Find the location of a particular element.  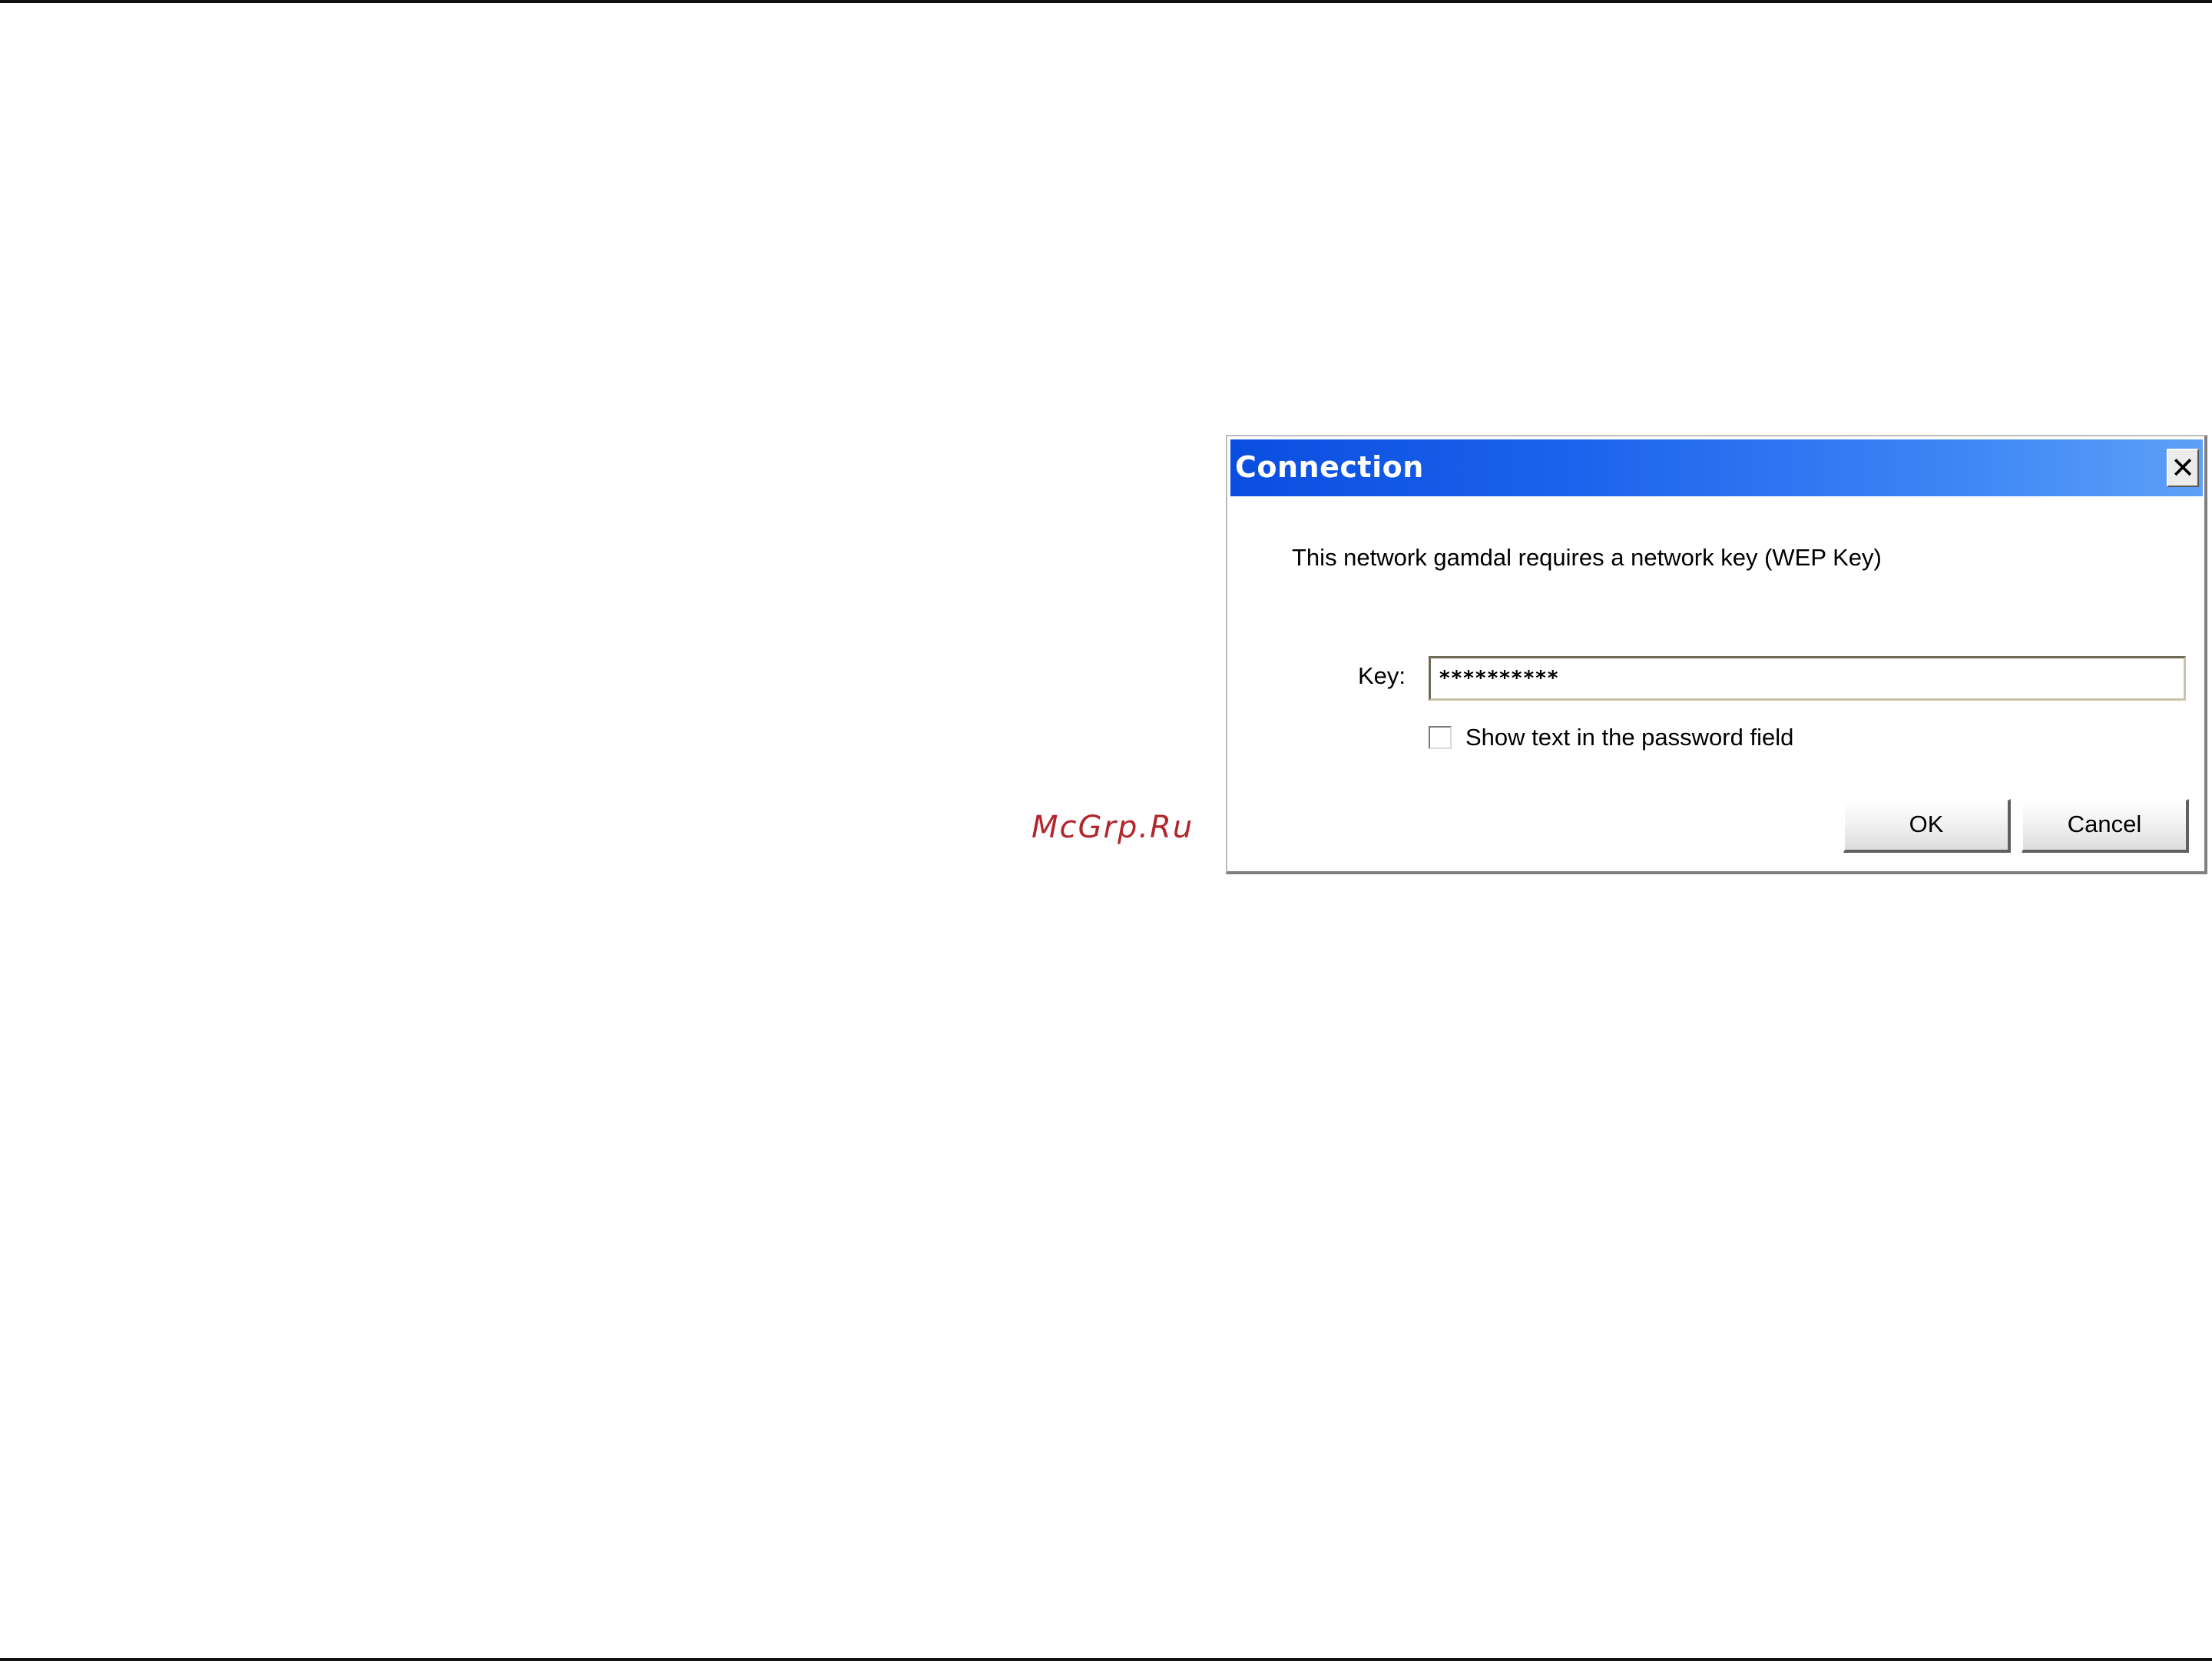

watermark: McGrp.Ru is located at coordinates (1113, 827).